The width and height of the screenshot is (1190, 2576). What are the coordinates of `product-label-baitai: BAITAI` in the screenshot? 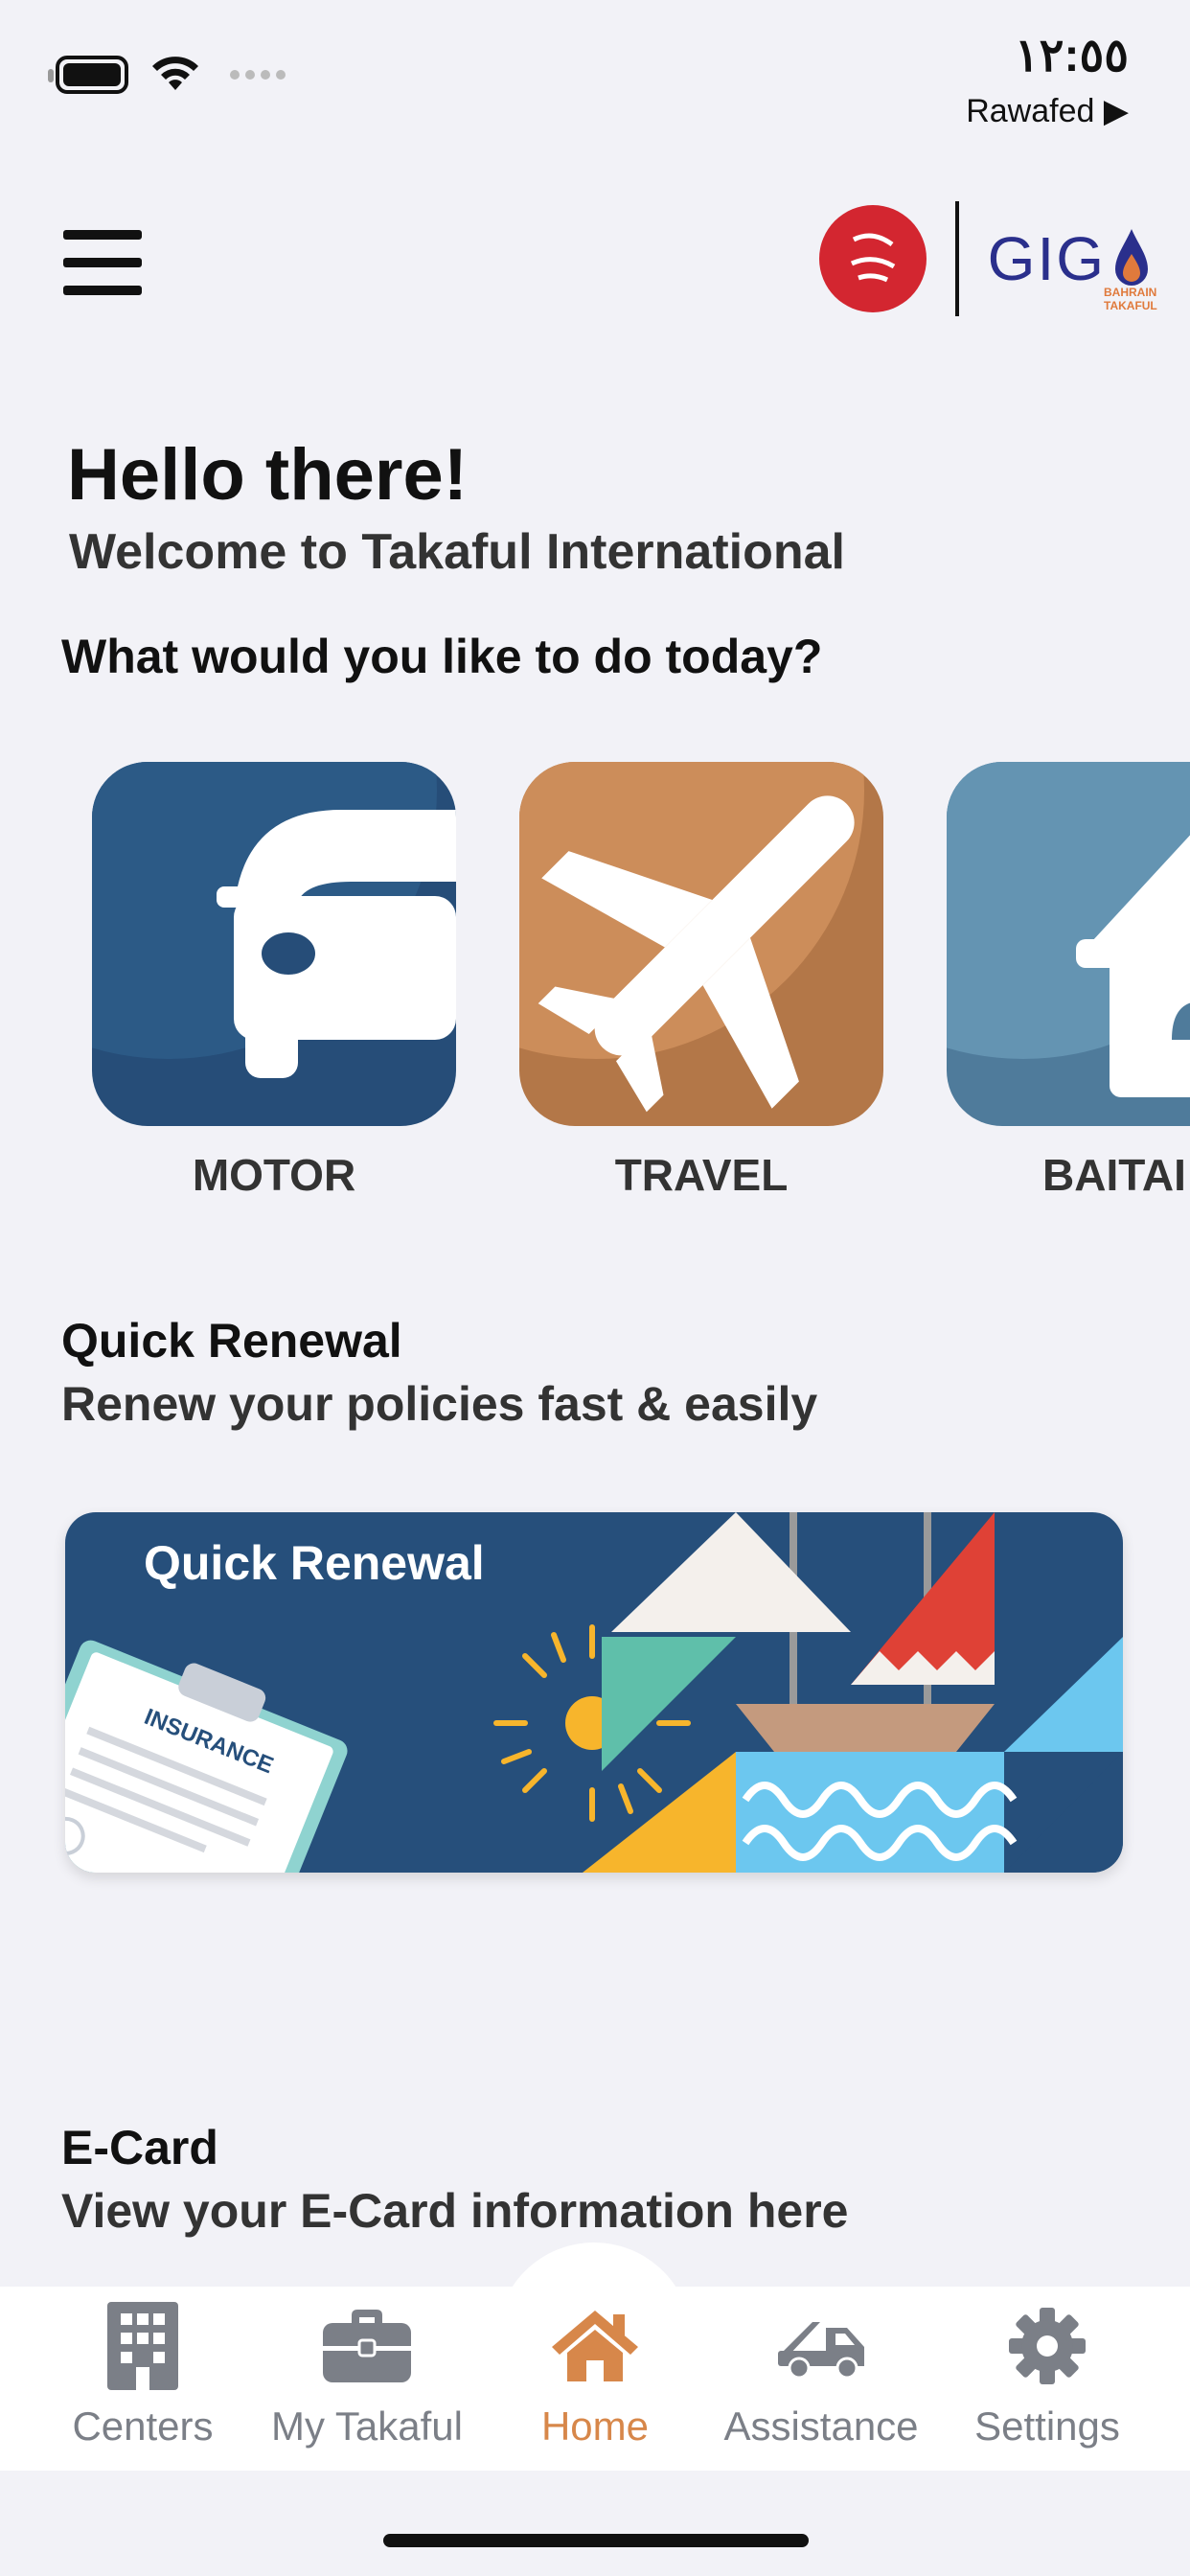 It's located at (1114, 1175).